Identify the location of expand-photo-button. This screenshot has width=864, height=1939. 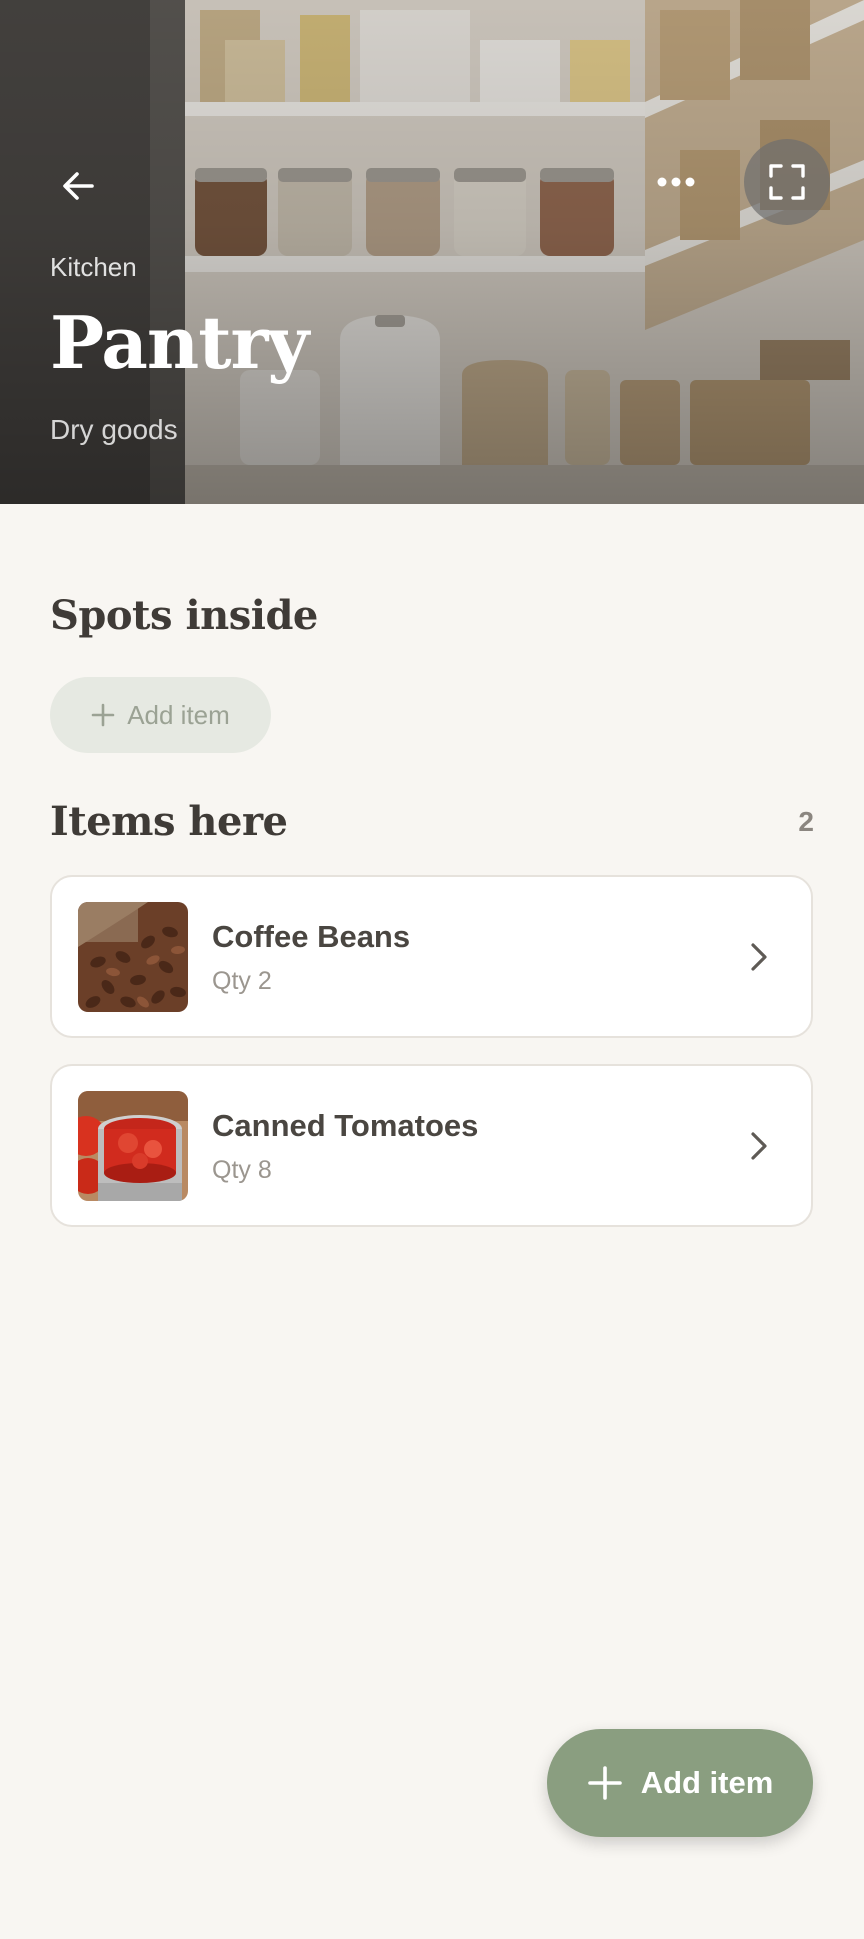
(787, 182).